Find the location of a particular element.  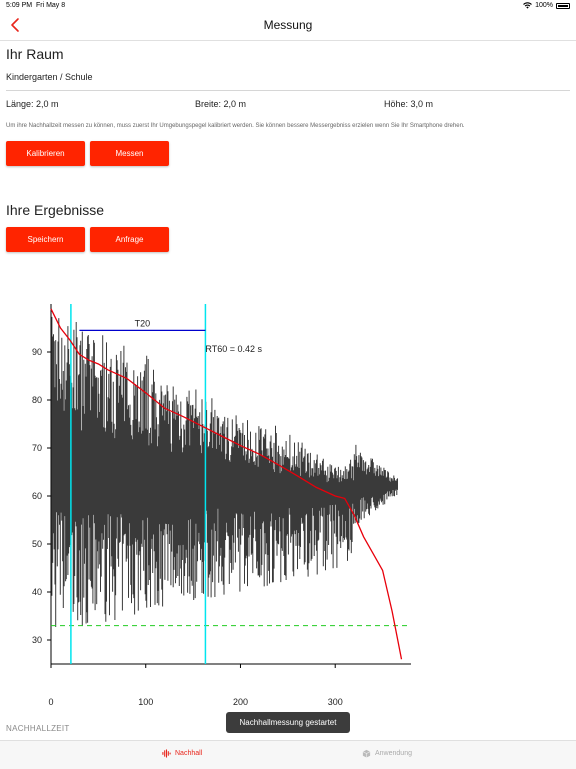

request-button: Anfrage is located at coordinates (129, 239).